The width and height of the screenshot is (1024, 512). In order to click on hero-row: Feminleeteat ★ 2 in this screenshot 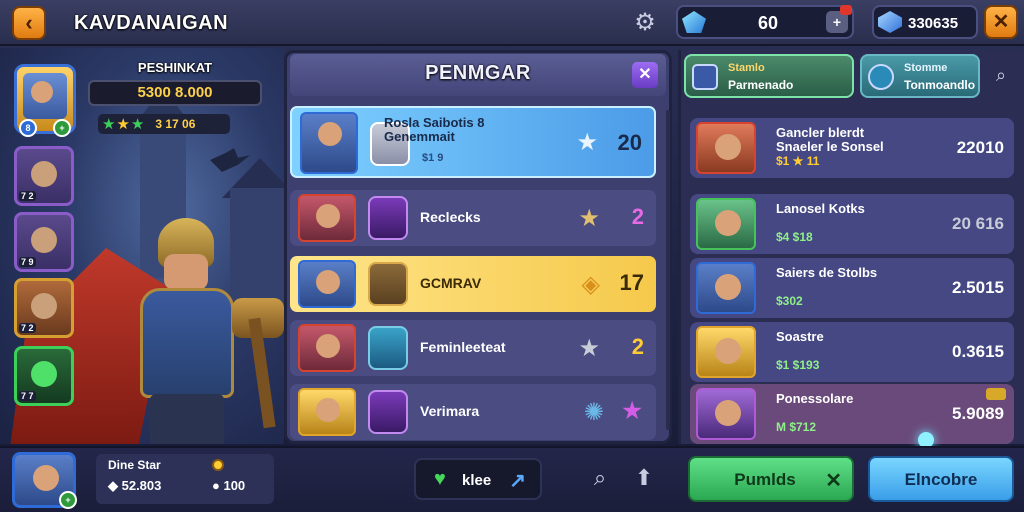, I will do `click(473, 348)`.